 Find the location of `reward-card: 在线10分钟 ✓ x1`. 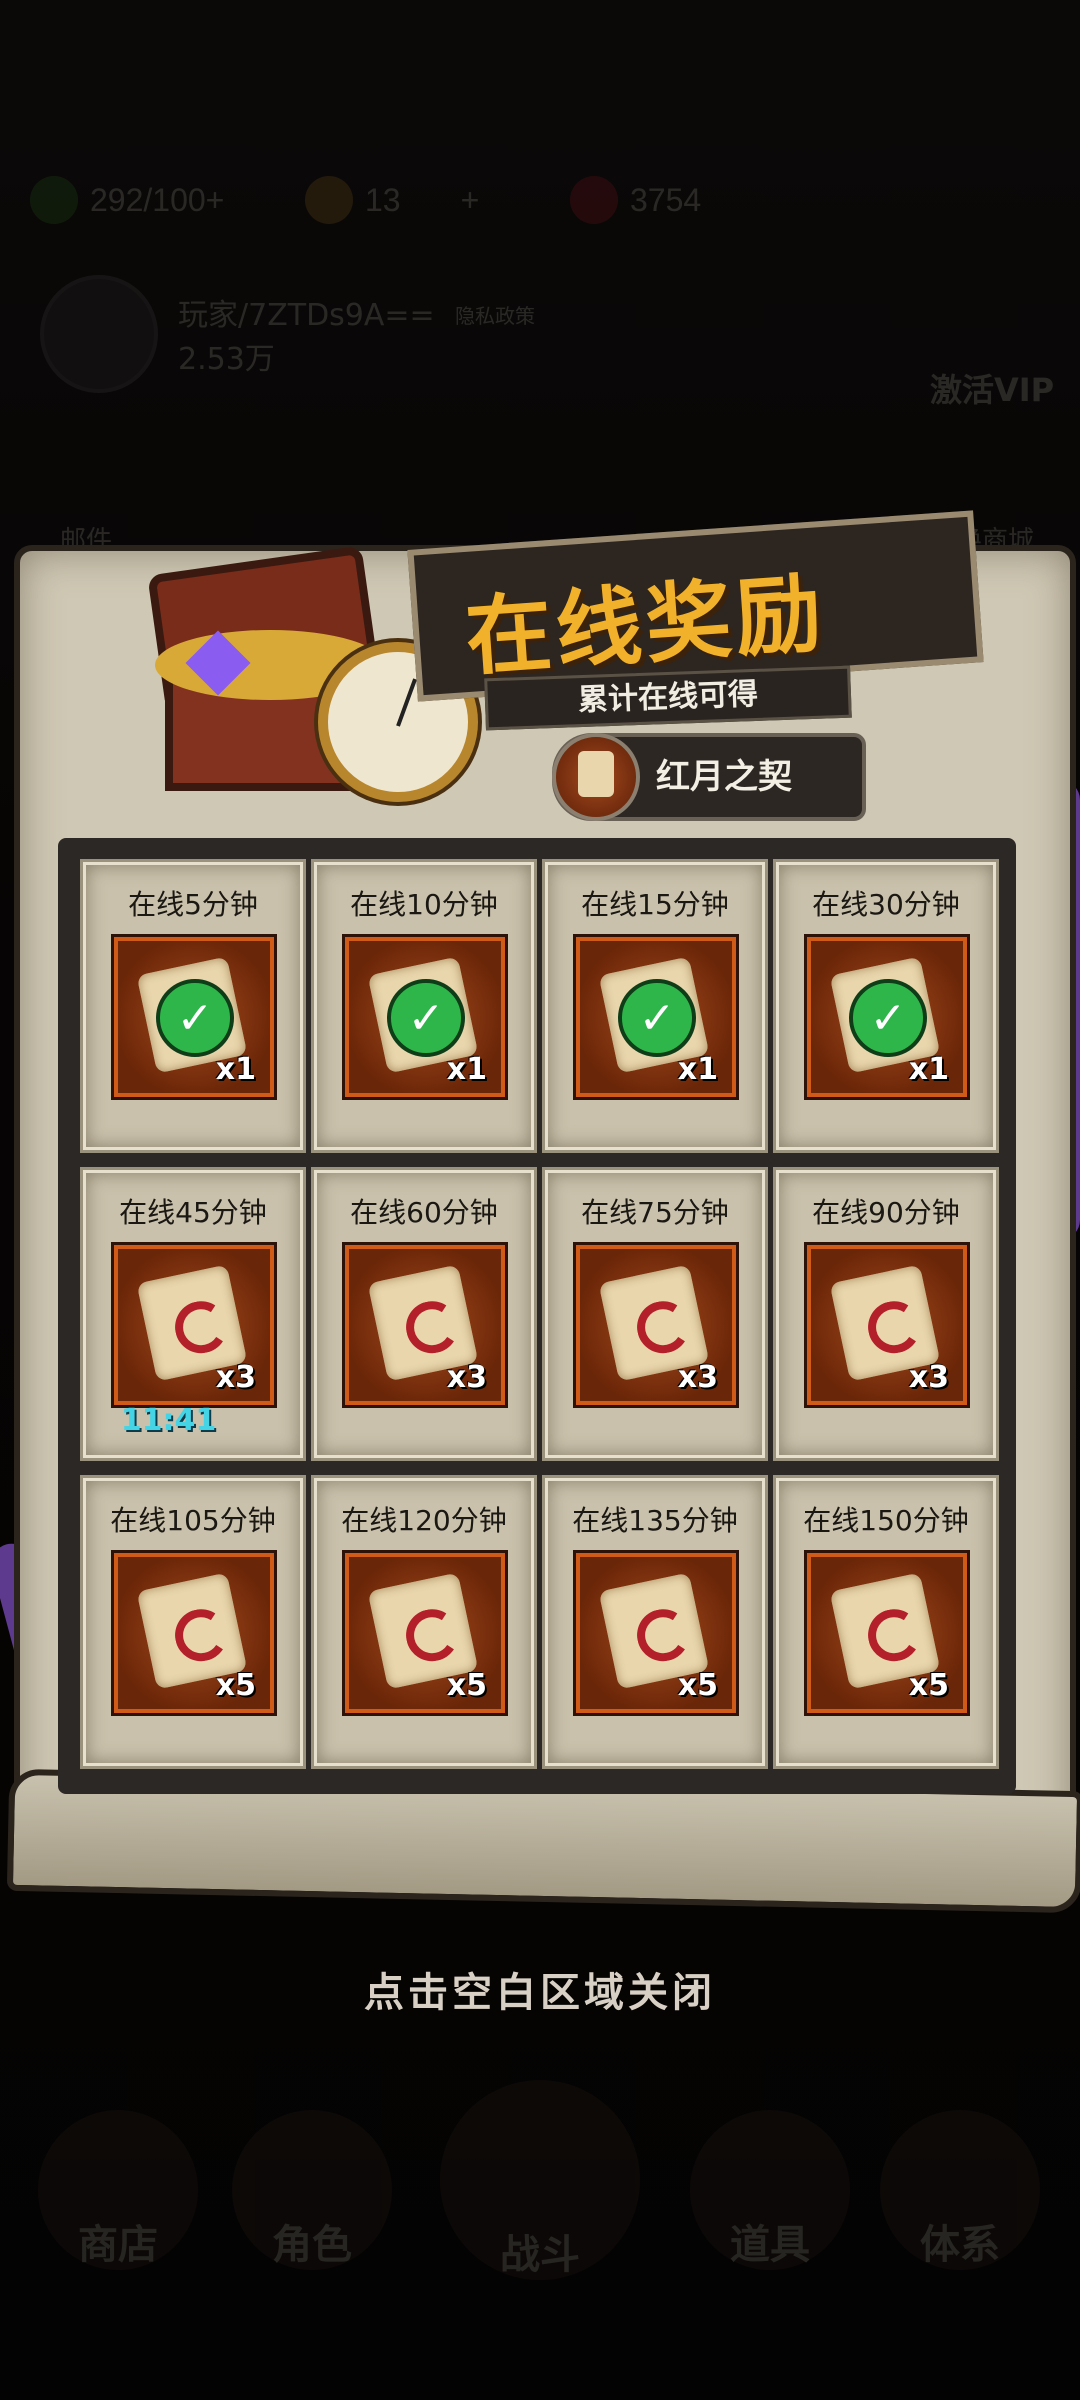

reward-card: 在线10分钟 ✓ x1 is located at coordinates (424, 1006).